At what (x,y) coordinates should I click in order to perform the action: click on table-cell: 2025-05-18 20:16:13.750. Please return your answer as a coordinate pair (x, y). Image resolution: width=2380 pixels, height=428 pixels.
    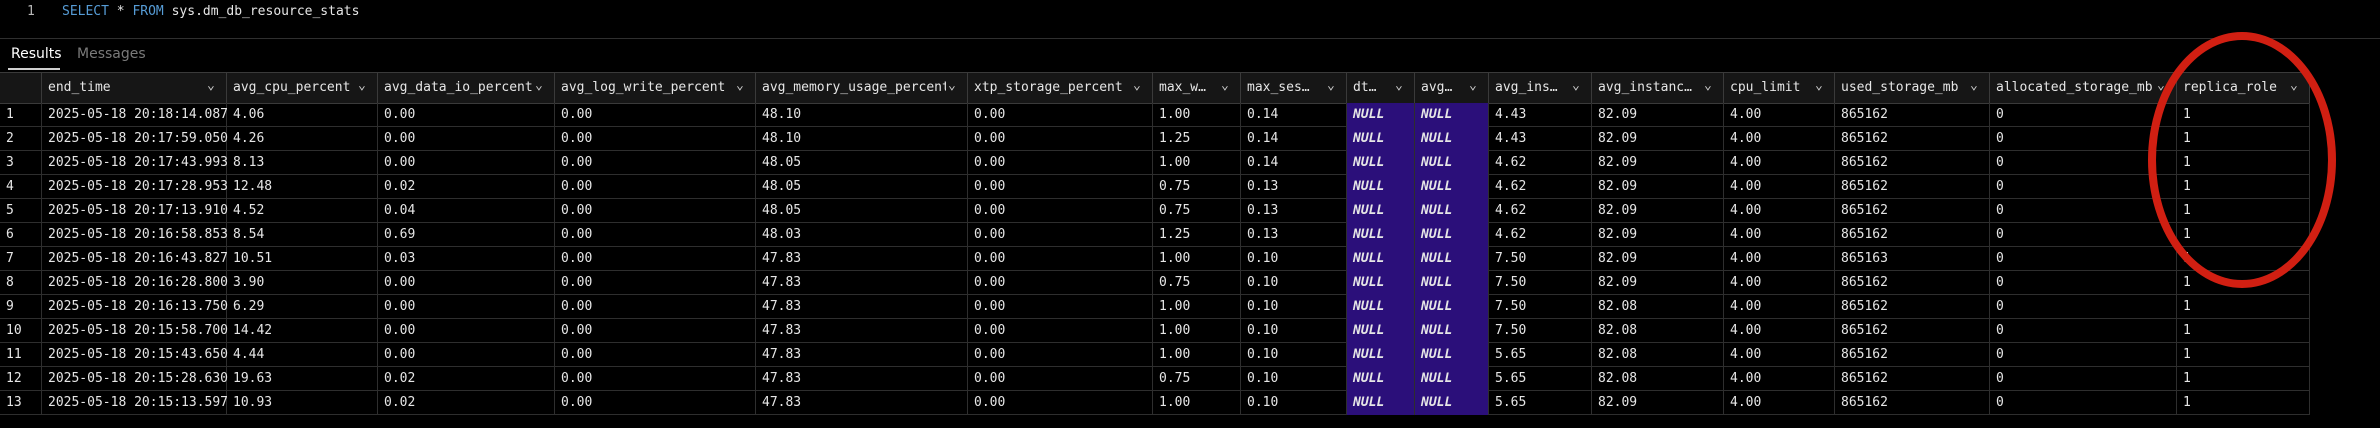
    Looking at the image, I should click on (135, 307).